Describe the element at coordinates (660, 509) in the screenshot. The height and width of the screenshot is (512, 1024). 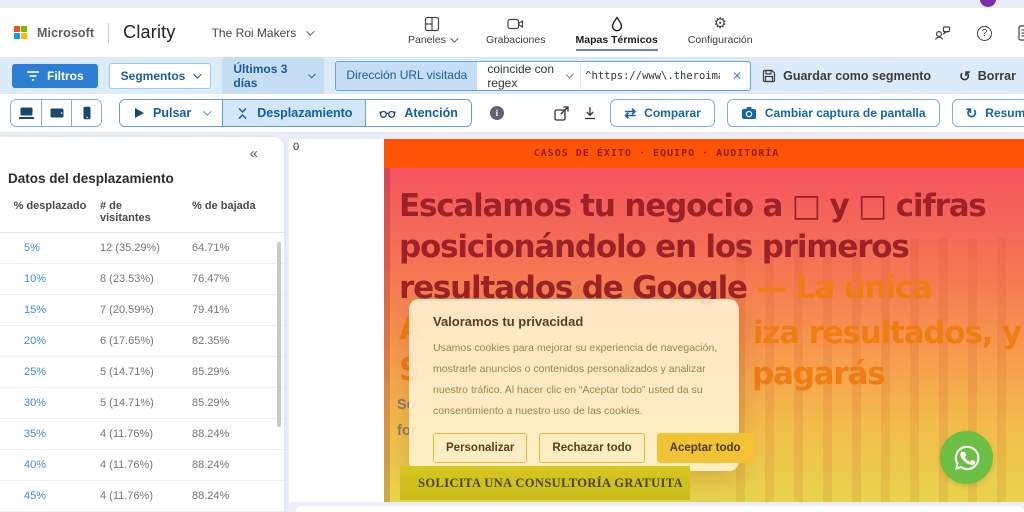
I see `bottom-panel-edge` at that location.